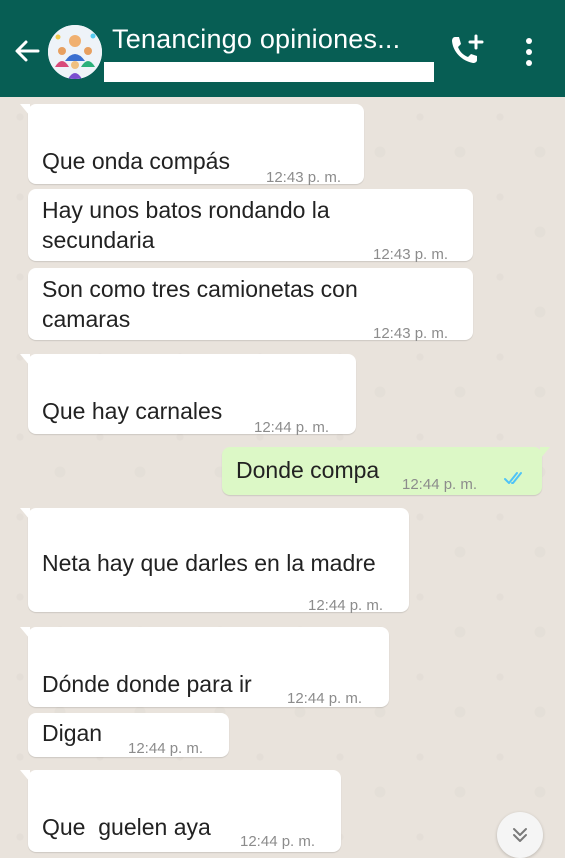 The width and height of the screenshot is (565, 858). Describe the element at coordinates (126, 827) in the screenshot. I see `message-text: Que guelen aya` at that location.